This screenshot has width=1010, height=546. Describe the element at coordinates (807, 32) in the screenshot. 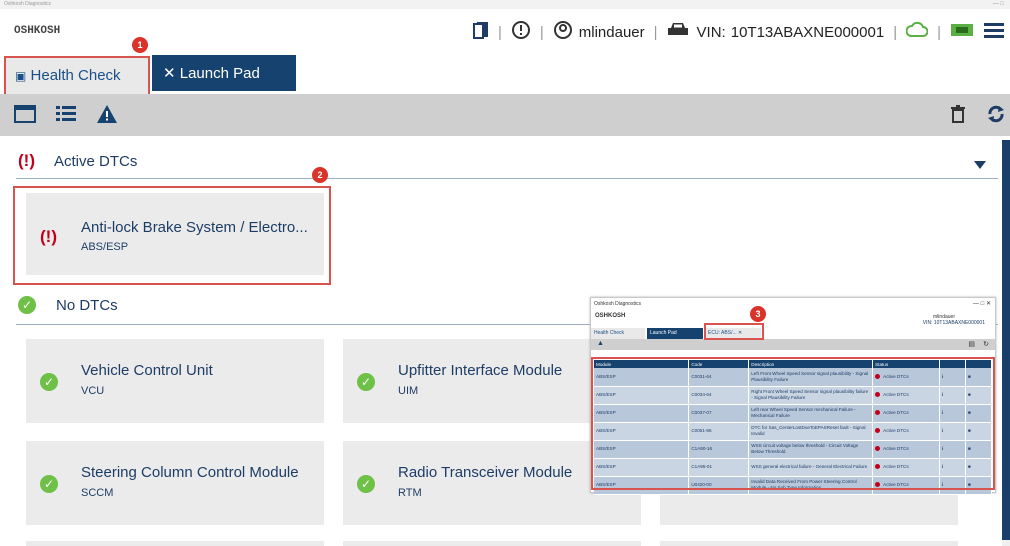

I see `vin-value: 10T13ABAXNE000001` at that location.